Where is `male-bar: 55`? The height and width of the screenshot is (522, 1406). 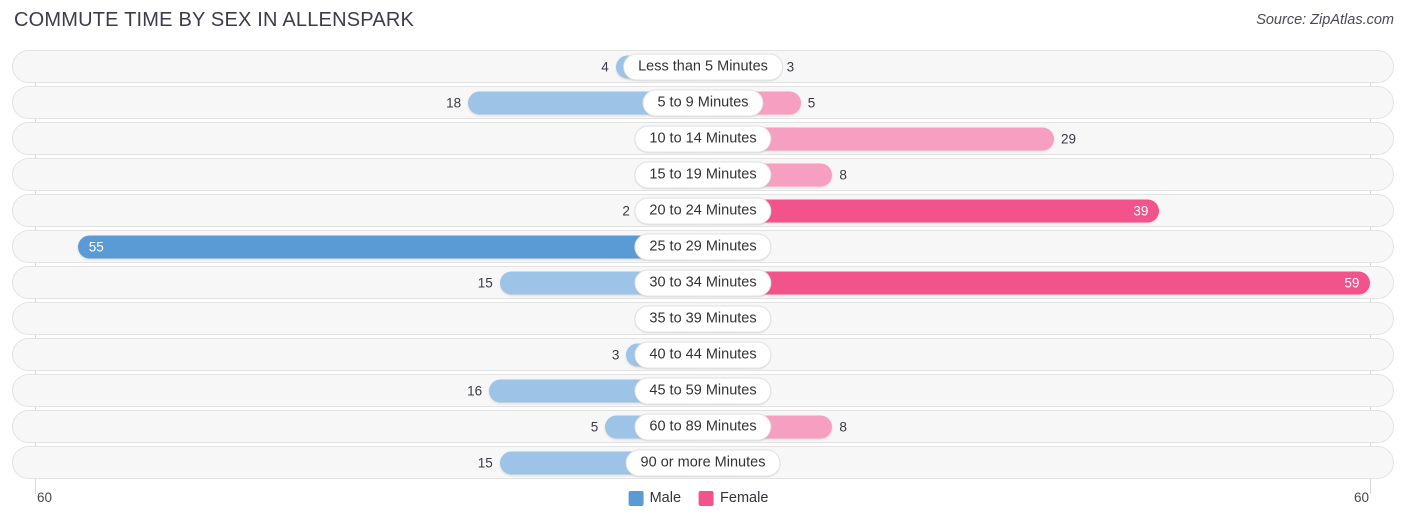 male-bar: 55 is located at coordinates (390, 246).